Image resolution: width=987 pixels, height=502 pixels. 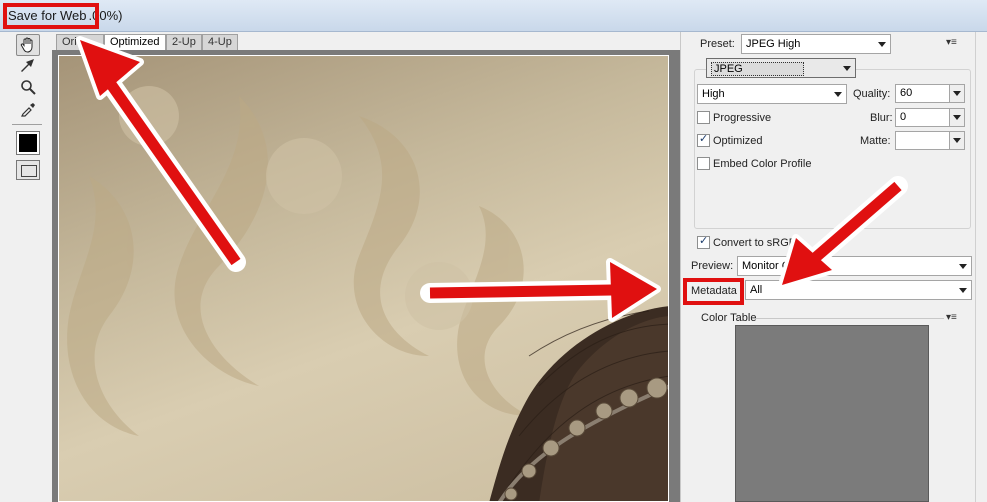 I want to click on title-bar: Save for Web .00%), so click(x=493, y=16).